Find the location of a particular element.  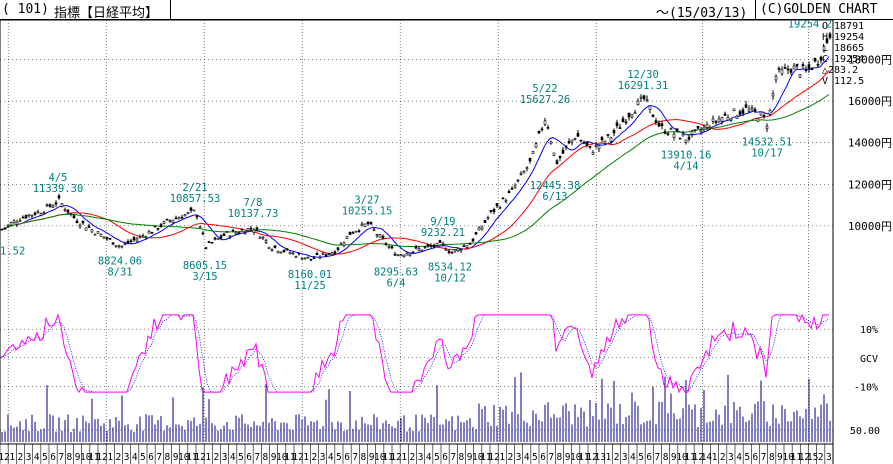

title-divider is located at coordinates (170, 10).